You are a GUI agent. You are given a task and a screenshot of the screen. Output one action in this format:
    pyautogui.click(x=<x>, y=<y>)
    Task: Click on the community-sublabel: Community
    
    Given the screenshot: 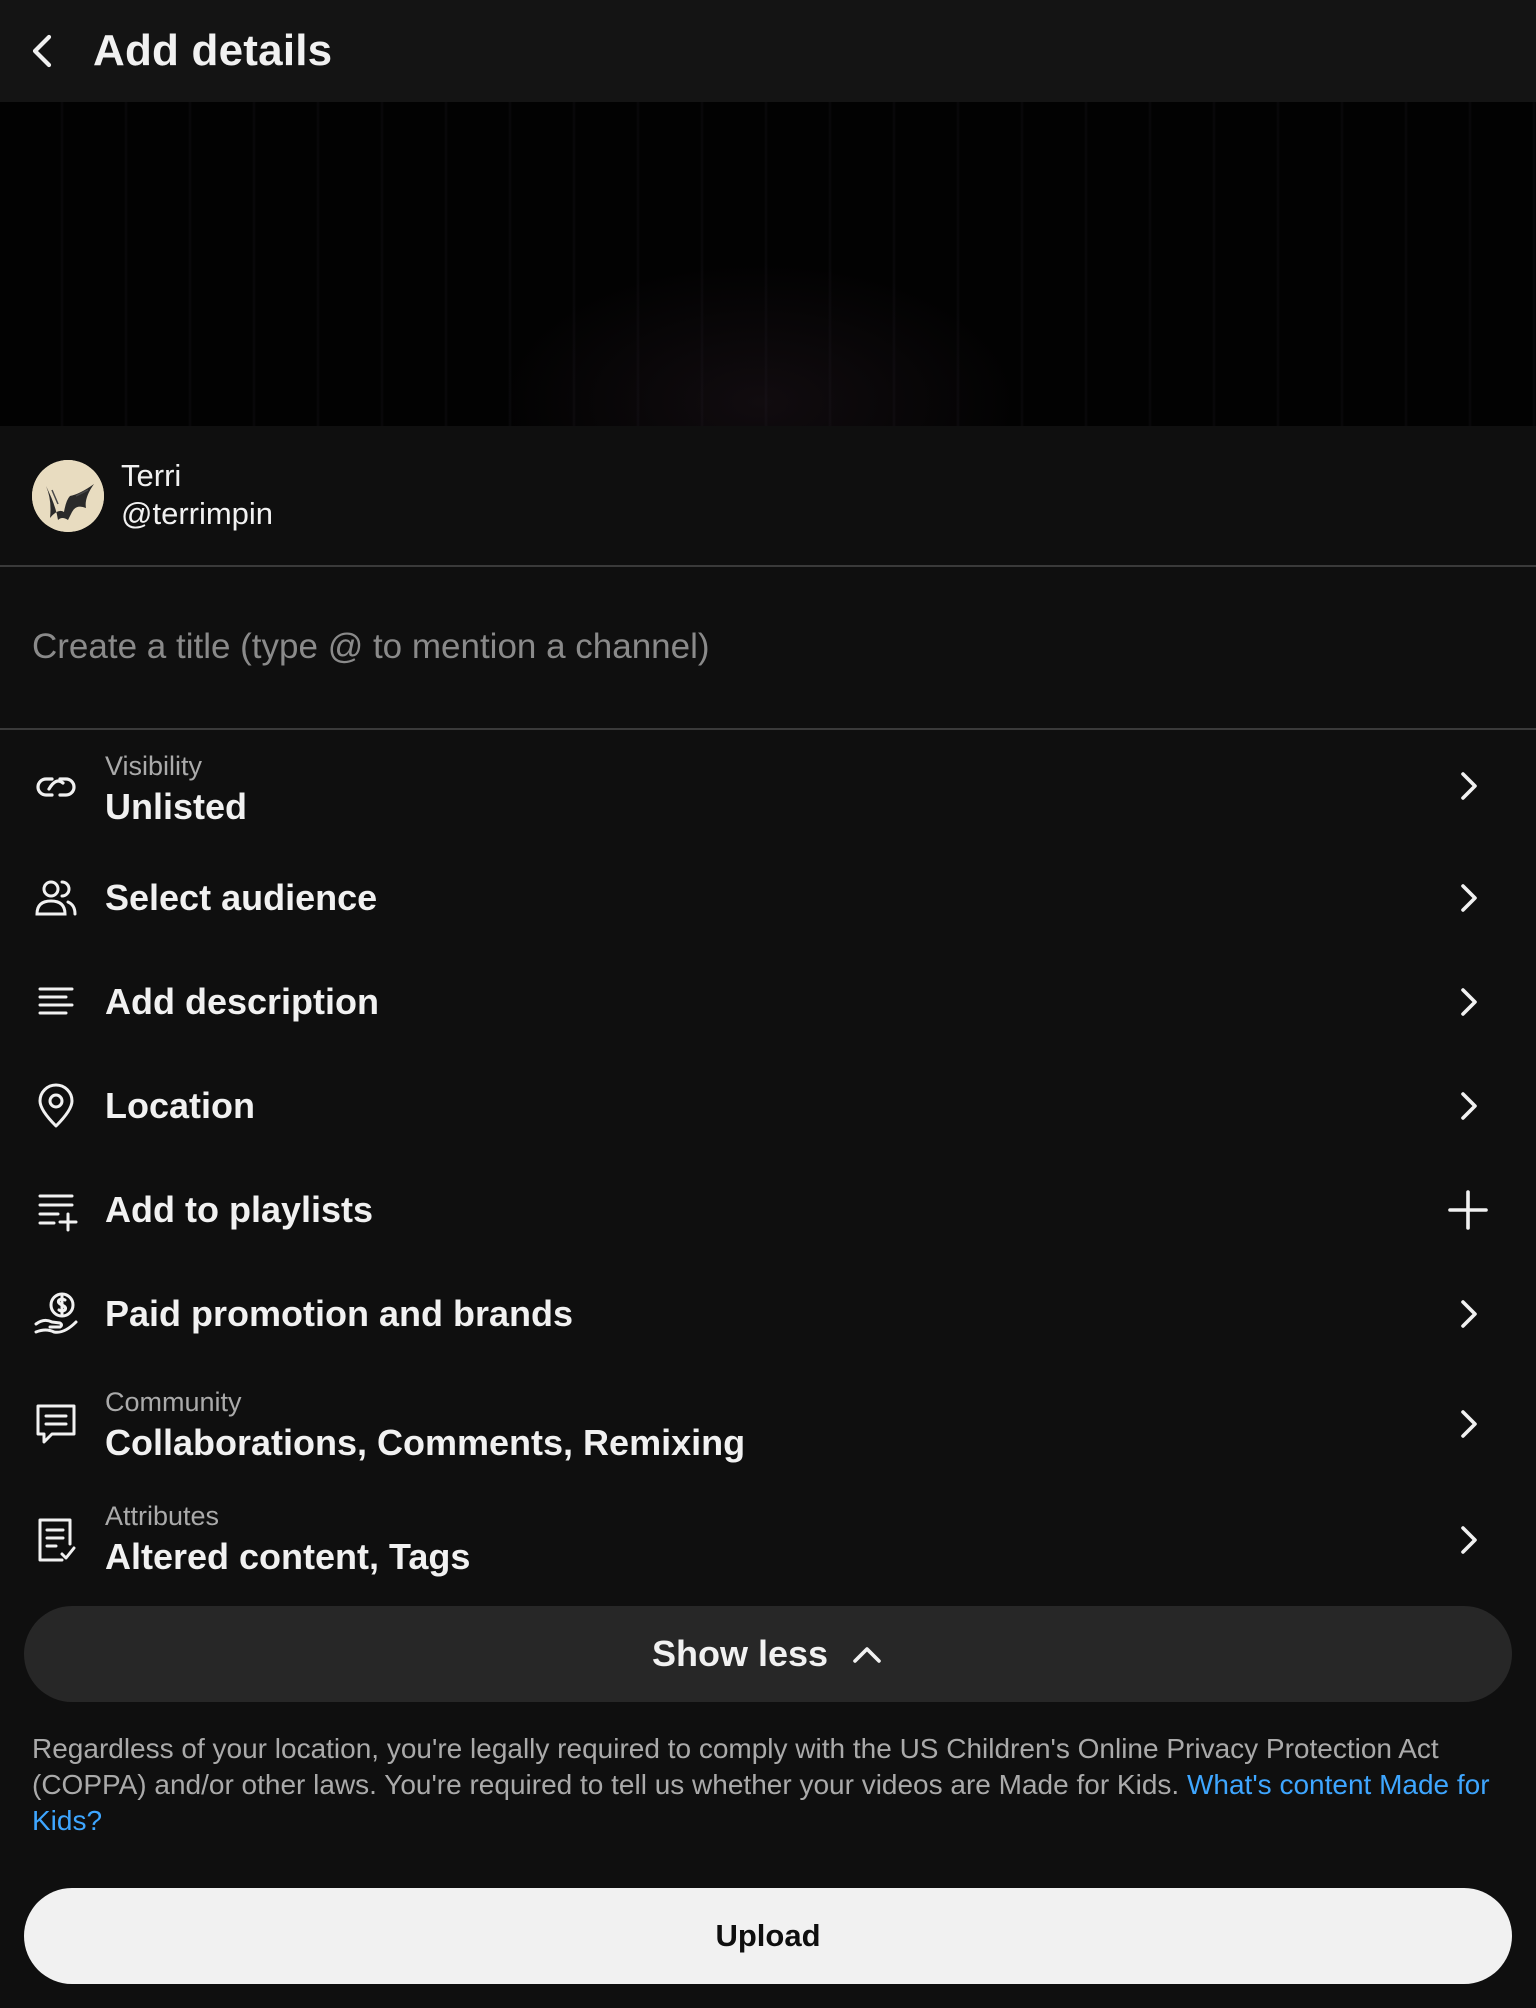 What is the action you would take?
    pyautogui.click(x=173, y=1402)
    